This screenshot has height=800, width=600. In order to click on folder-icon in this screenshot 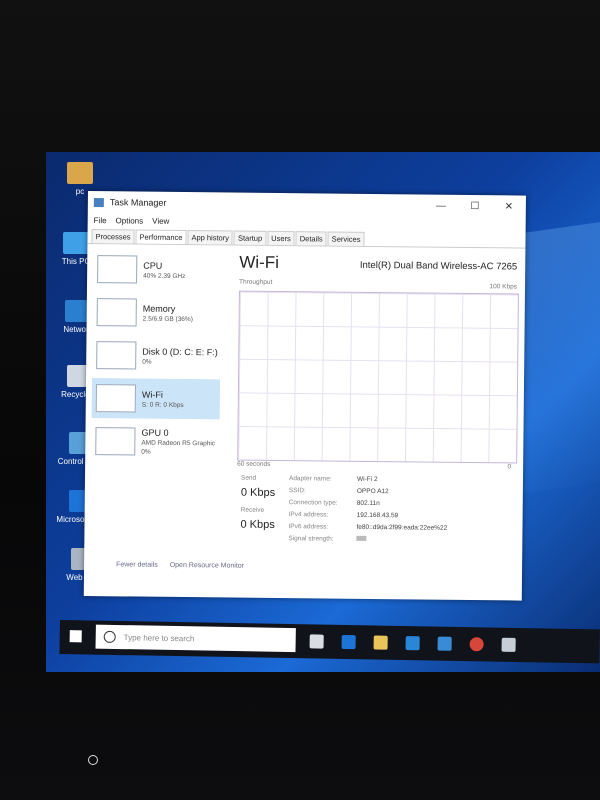, I will do `click(80, 173)`.